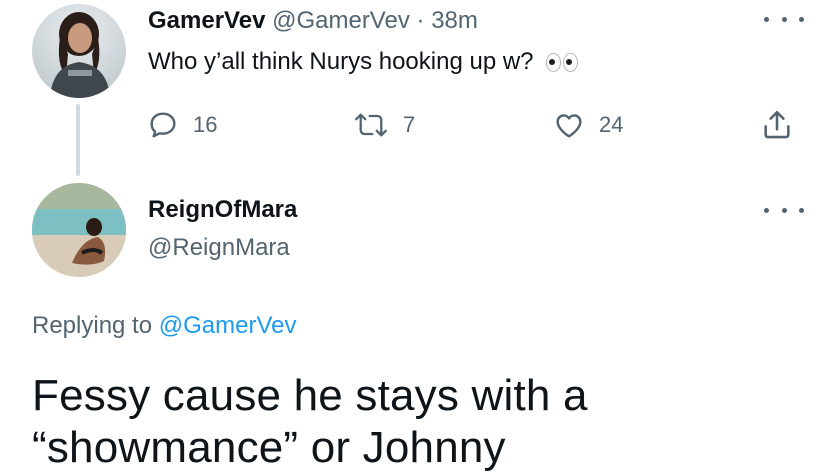 This screenshot has height=474, width=828. Describe the element at coordinates (341, 61) in the screenshot. I see `tweet1-body: Who y’all think Nurys hooking up w?` at that location.